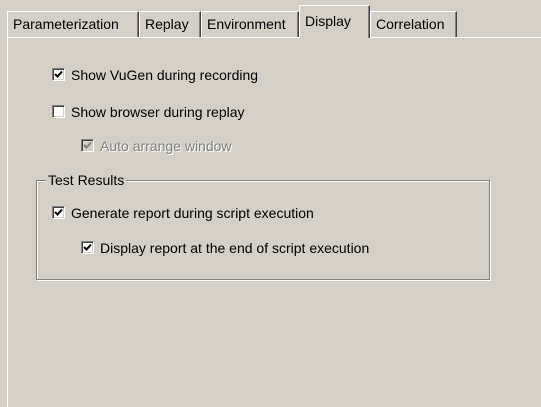 This screenshot has width=541, height=407. What do you see at coordinates (328, 21) in the screenshot?
I see `tab-label: Display` at bounding box center [328, 21].